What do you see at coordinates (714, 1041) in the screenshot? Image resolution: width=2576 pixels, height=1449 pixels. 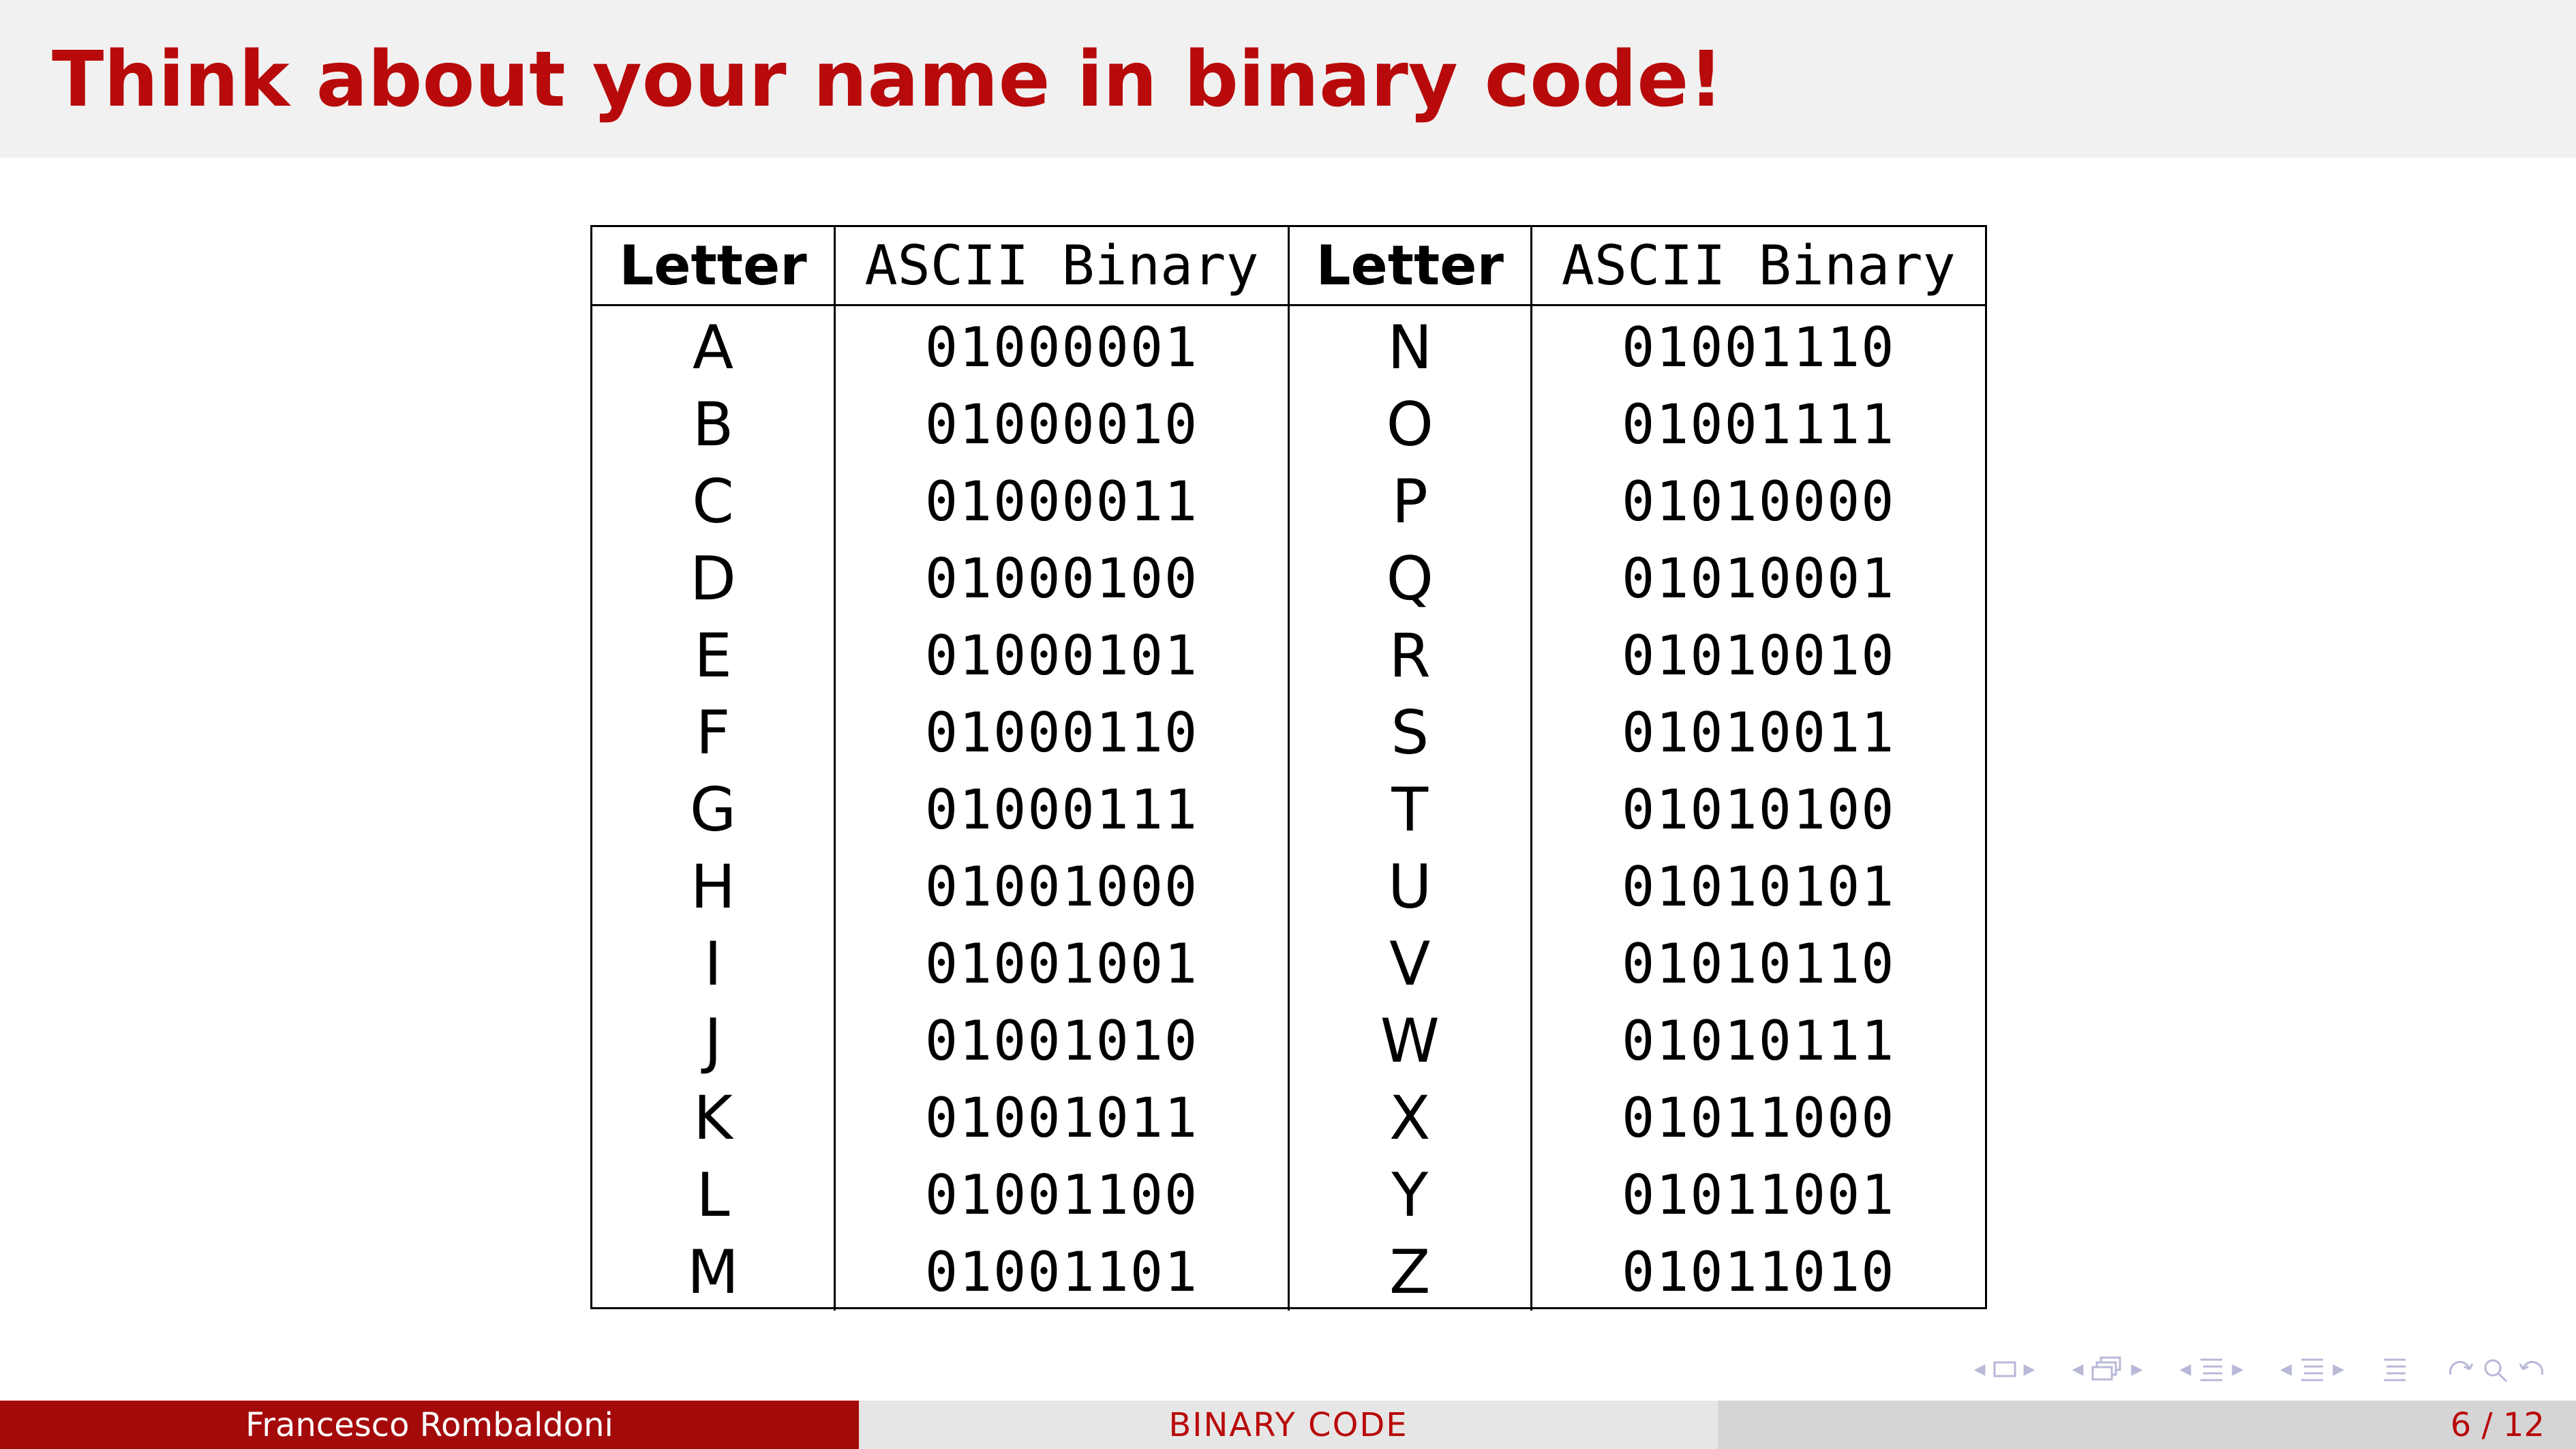 I see `letter-cell: J` at bounding box center [714, 1041].